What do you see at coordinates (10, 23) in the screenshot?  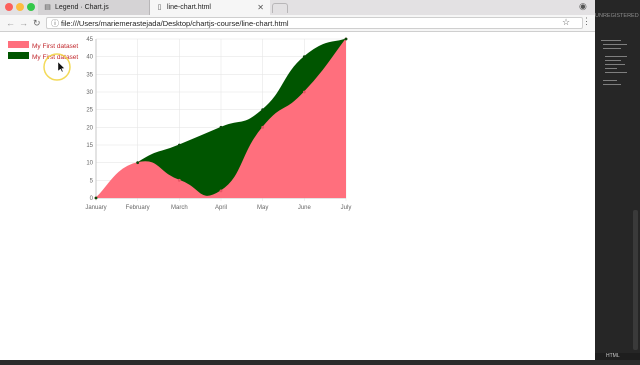 I see `back-arrow-icon: ←` at bounding box center [10, 23].